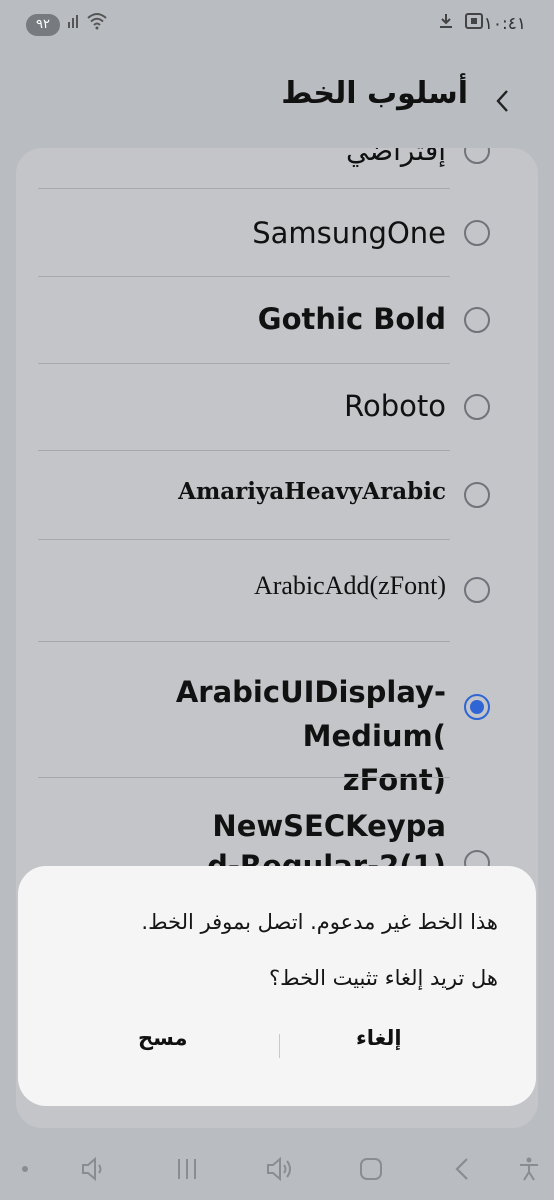  Describe the element at coordinates (504, 24) in the screenshot. I see `clock: ١٠:٤١` at that location.